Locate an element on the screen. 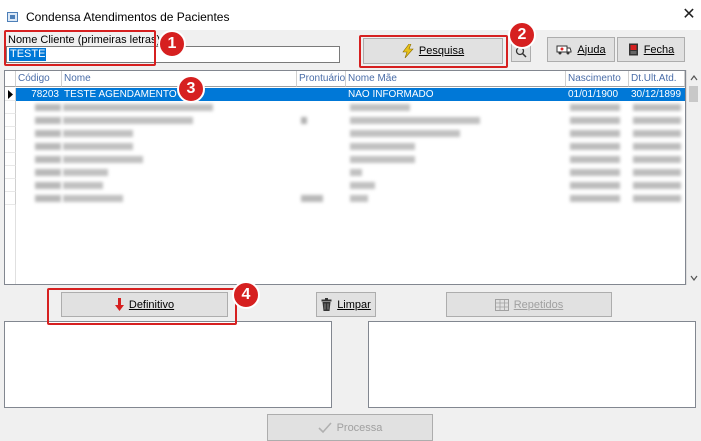 This screenshot has height=441, width=701. close-icon: ✕ is located at coordinates (689, 15).